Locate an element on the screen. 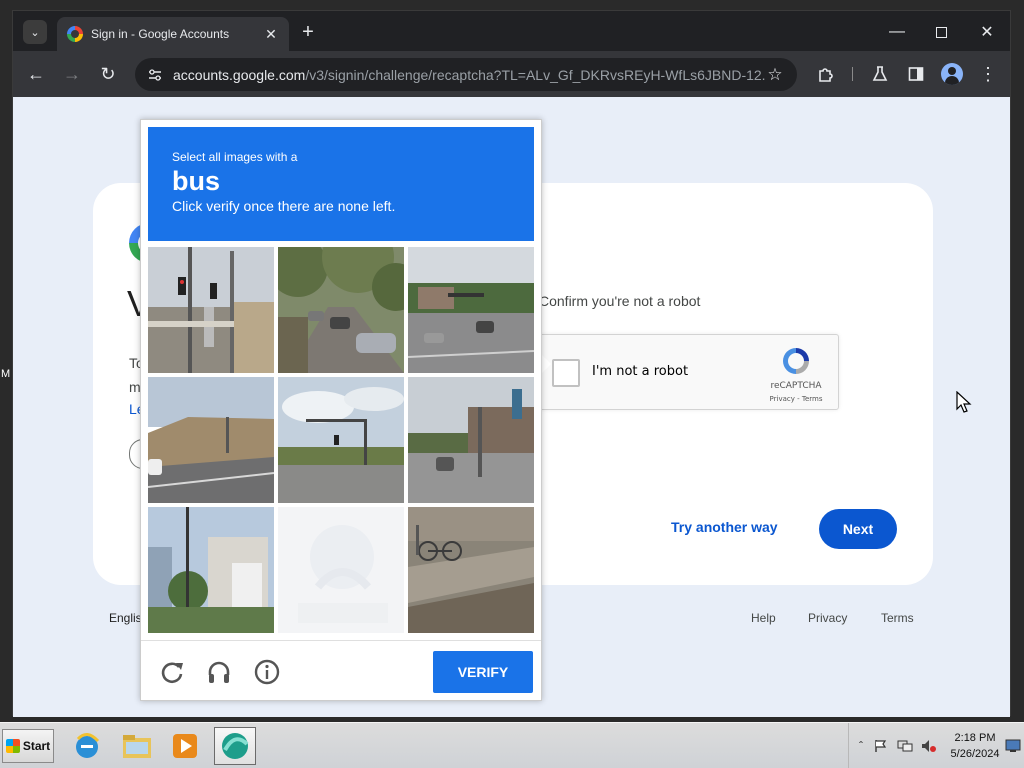 This screenshot has width=1024, height=768. toolbar-divider is located at coordinates (852, 74).